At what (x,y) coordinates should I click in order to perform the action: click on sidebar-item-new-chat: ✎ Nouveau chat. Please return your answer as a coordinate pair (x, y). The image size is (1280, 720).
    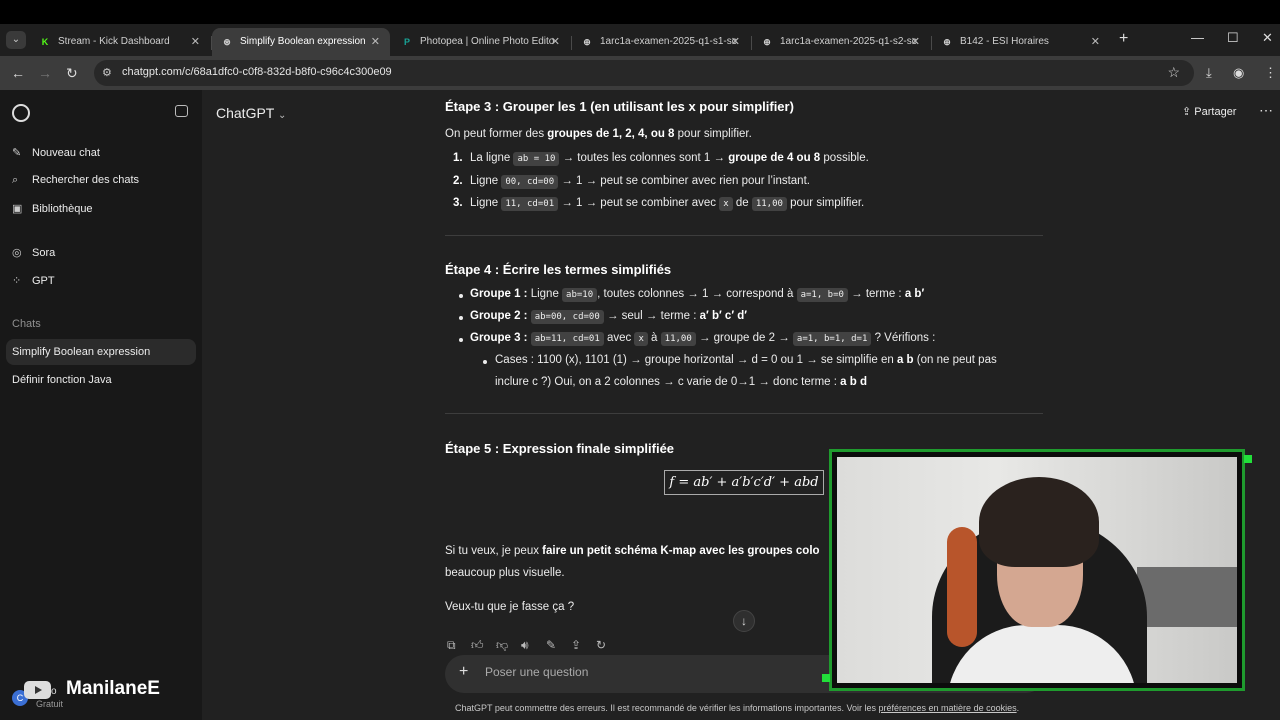
    Looking at the image, I should click on (56, 152).